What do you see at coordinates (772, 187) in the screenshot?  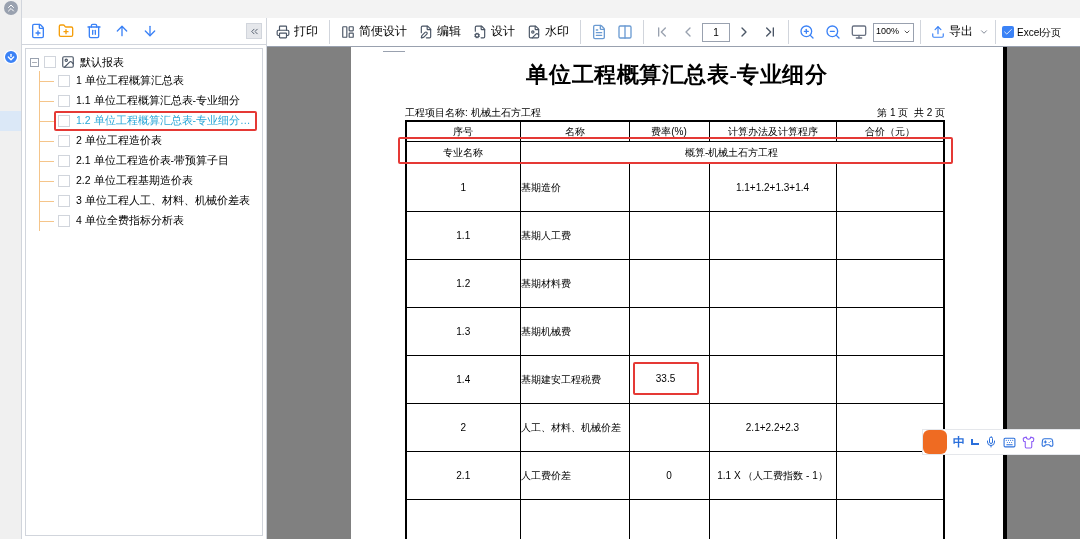 I see `table-cell: 1.1+1.2+1.3+1.4` at bounding box center [772, 187].